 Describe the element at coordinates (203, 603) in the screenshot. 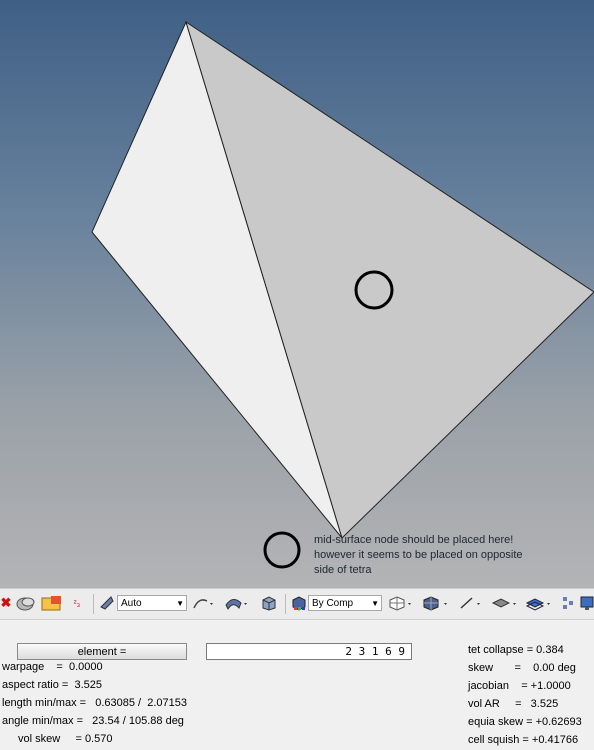

I see `line-style-icon` at that location.